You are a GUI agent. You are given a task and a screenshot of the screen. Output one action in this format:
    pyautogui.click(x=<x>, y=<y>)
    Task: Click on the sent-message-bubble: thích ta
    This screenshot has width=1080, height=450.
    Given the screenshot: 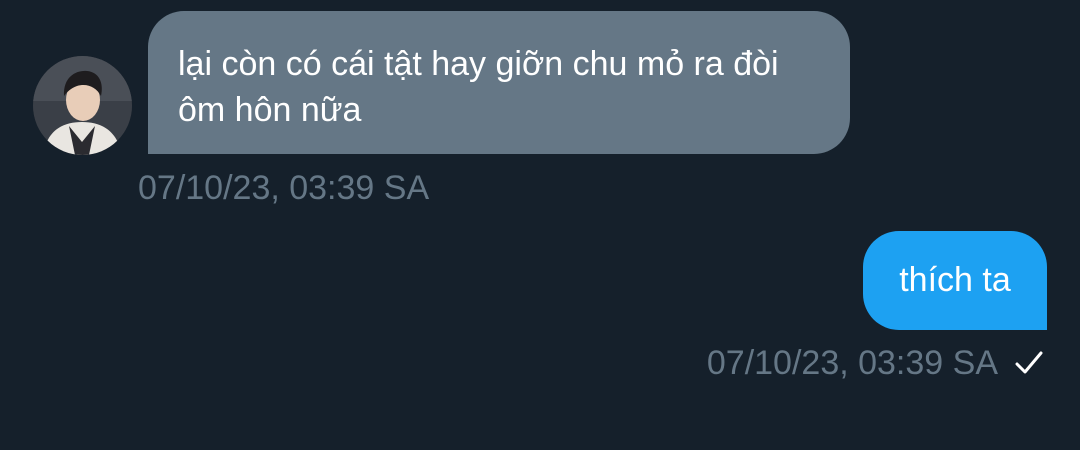 What is the action you would take?
    pyautogui.click(x=955, y=280)
    